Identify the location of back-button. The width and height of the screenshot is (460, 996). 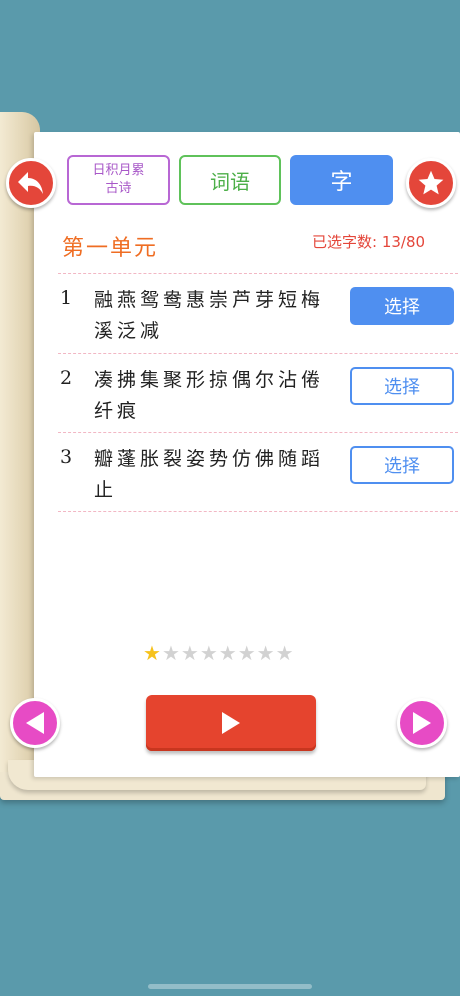
(31, 183).